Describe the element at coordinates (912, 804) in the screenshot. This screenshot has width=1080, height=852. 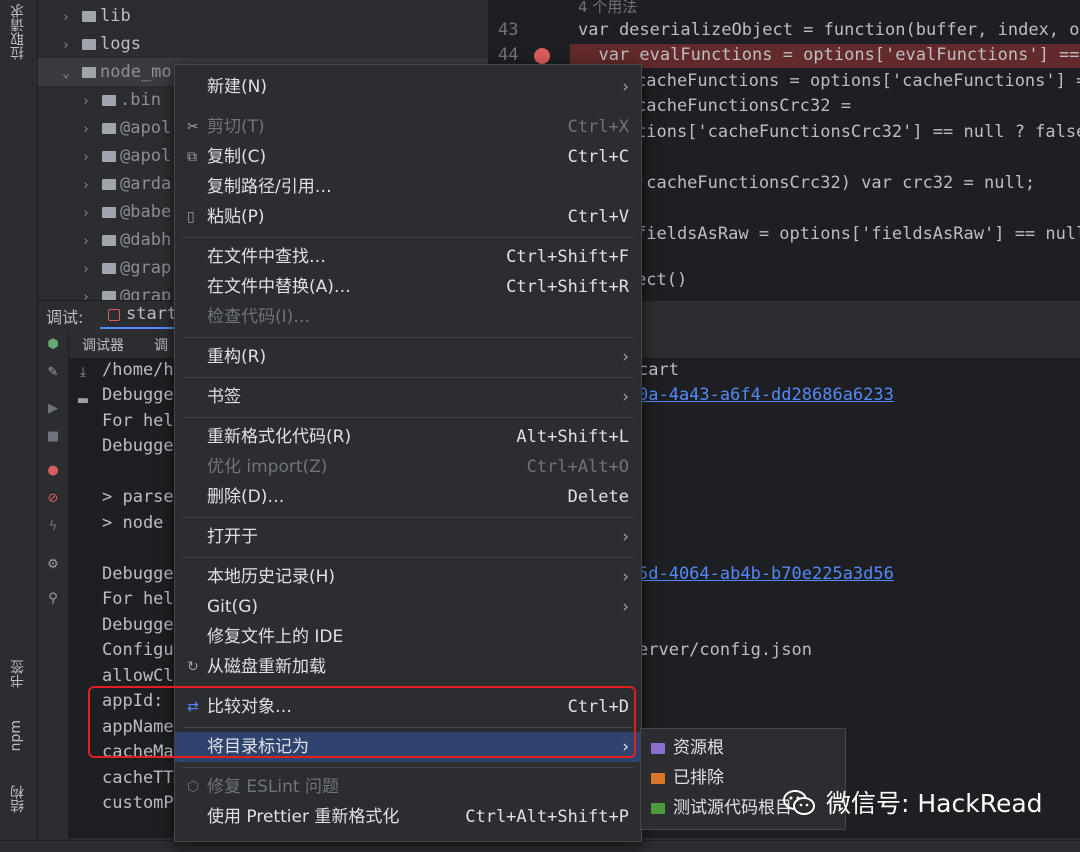
I see `wechat-watermark: 微信号: HackRead` at that location.